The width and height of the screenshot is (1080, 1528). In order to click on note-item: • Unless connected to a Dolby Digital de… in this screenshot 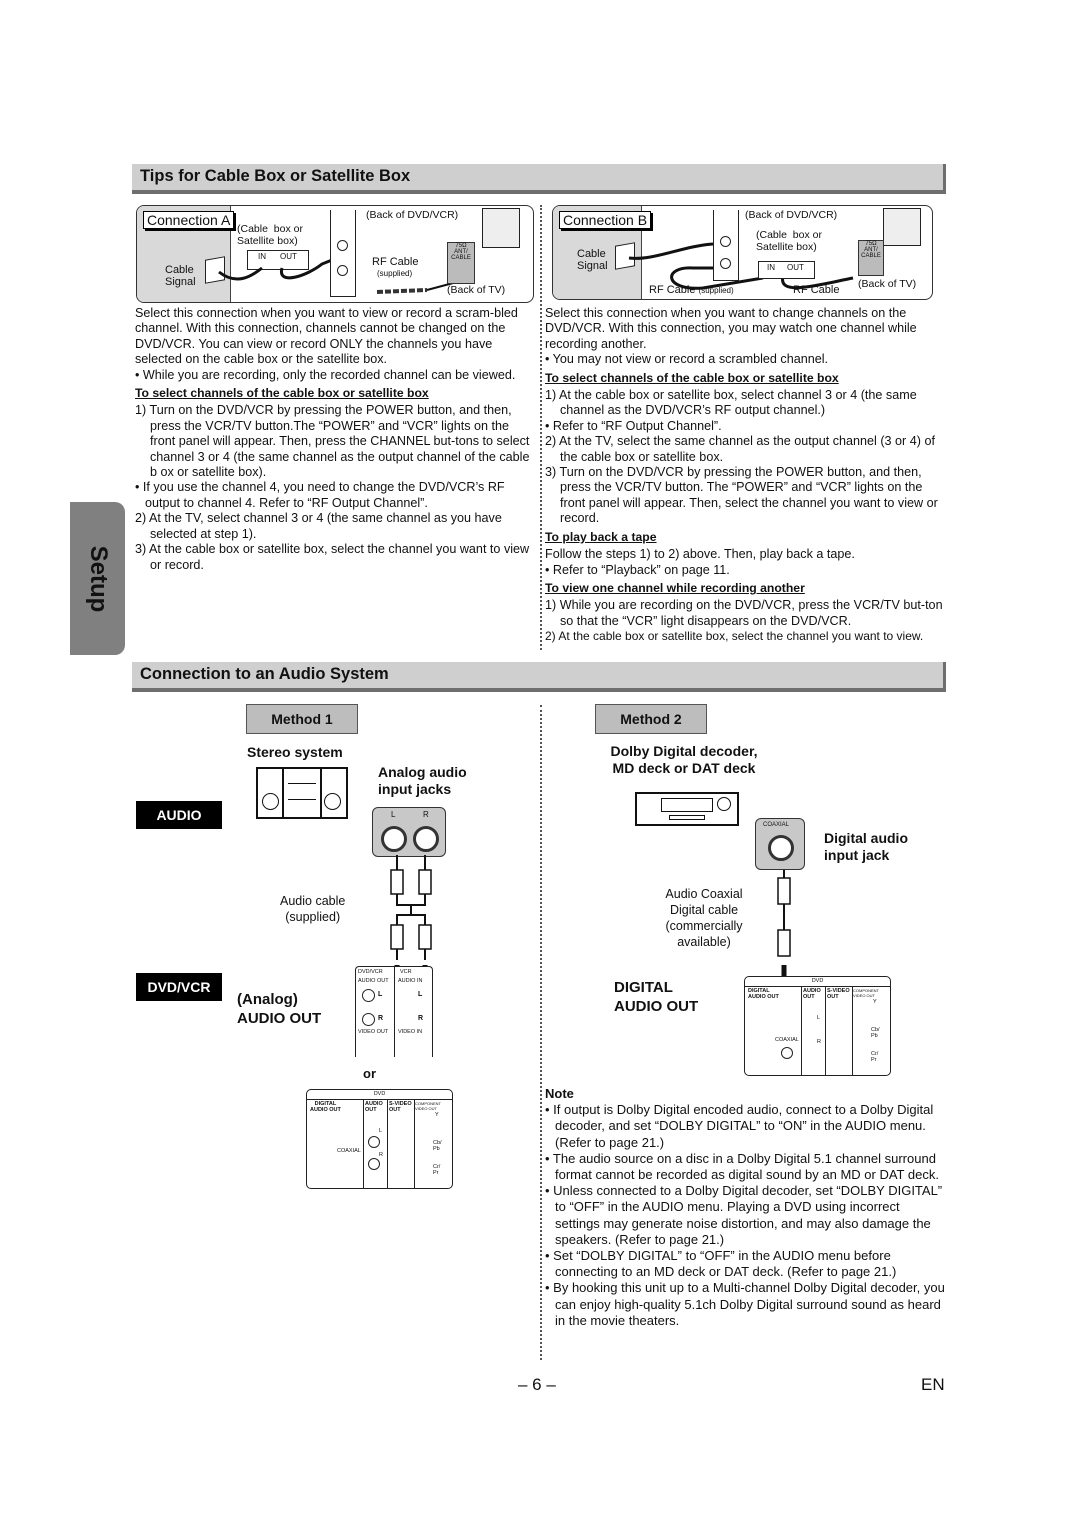, I will do `click(744, 1215)`.